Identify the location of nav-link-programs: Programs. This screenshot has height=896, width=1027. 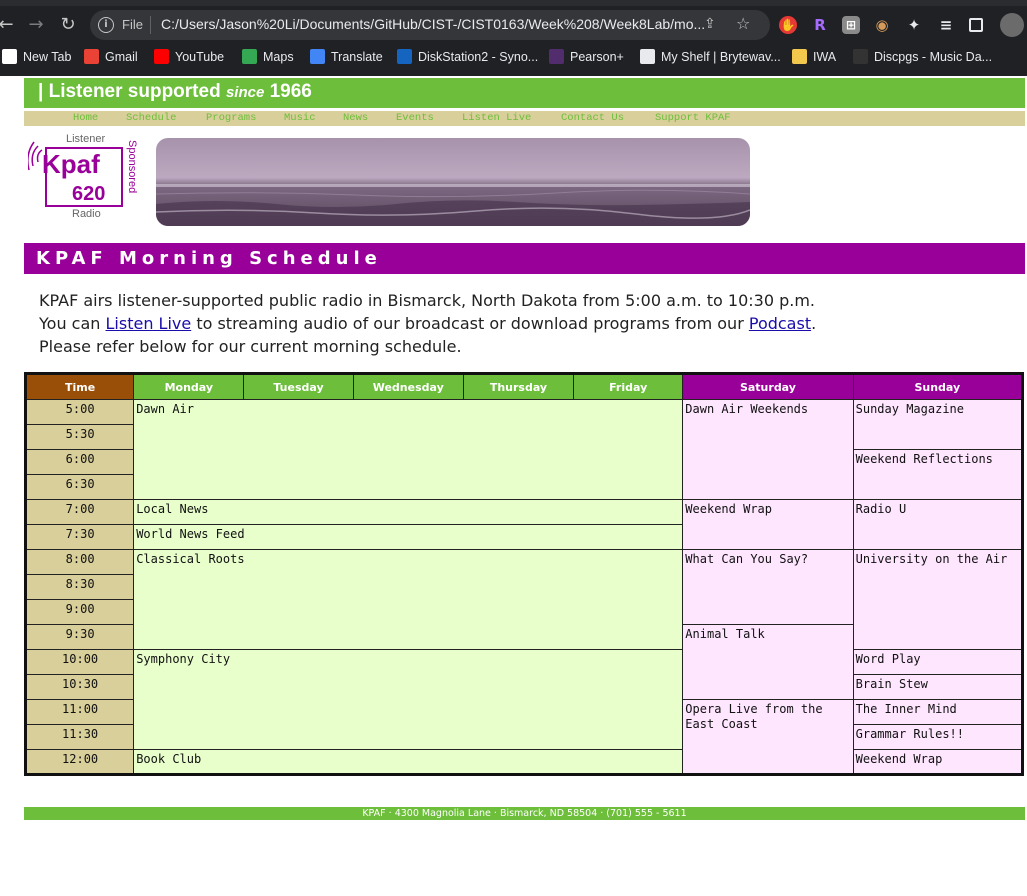
(231, 118).